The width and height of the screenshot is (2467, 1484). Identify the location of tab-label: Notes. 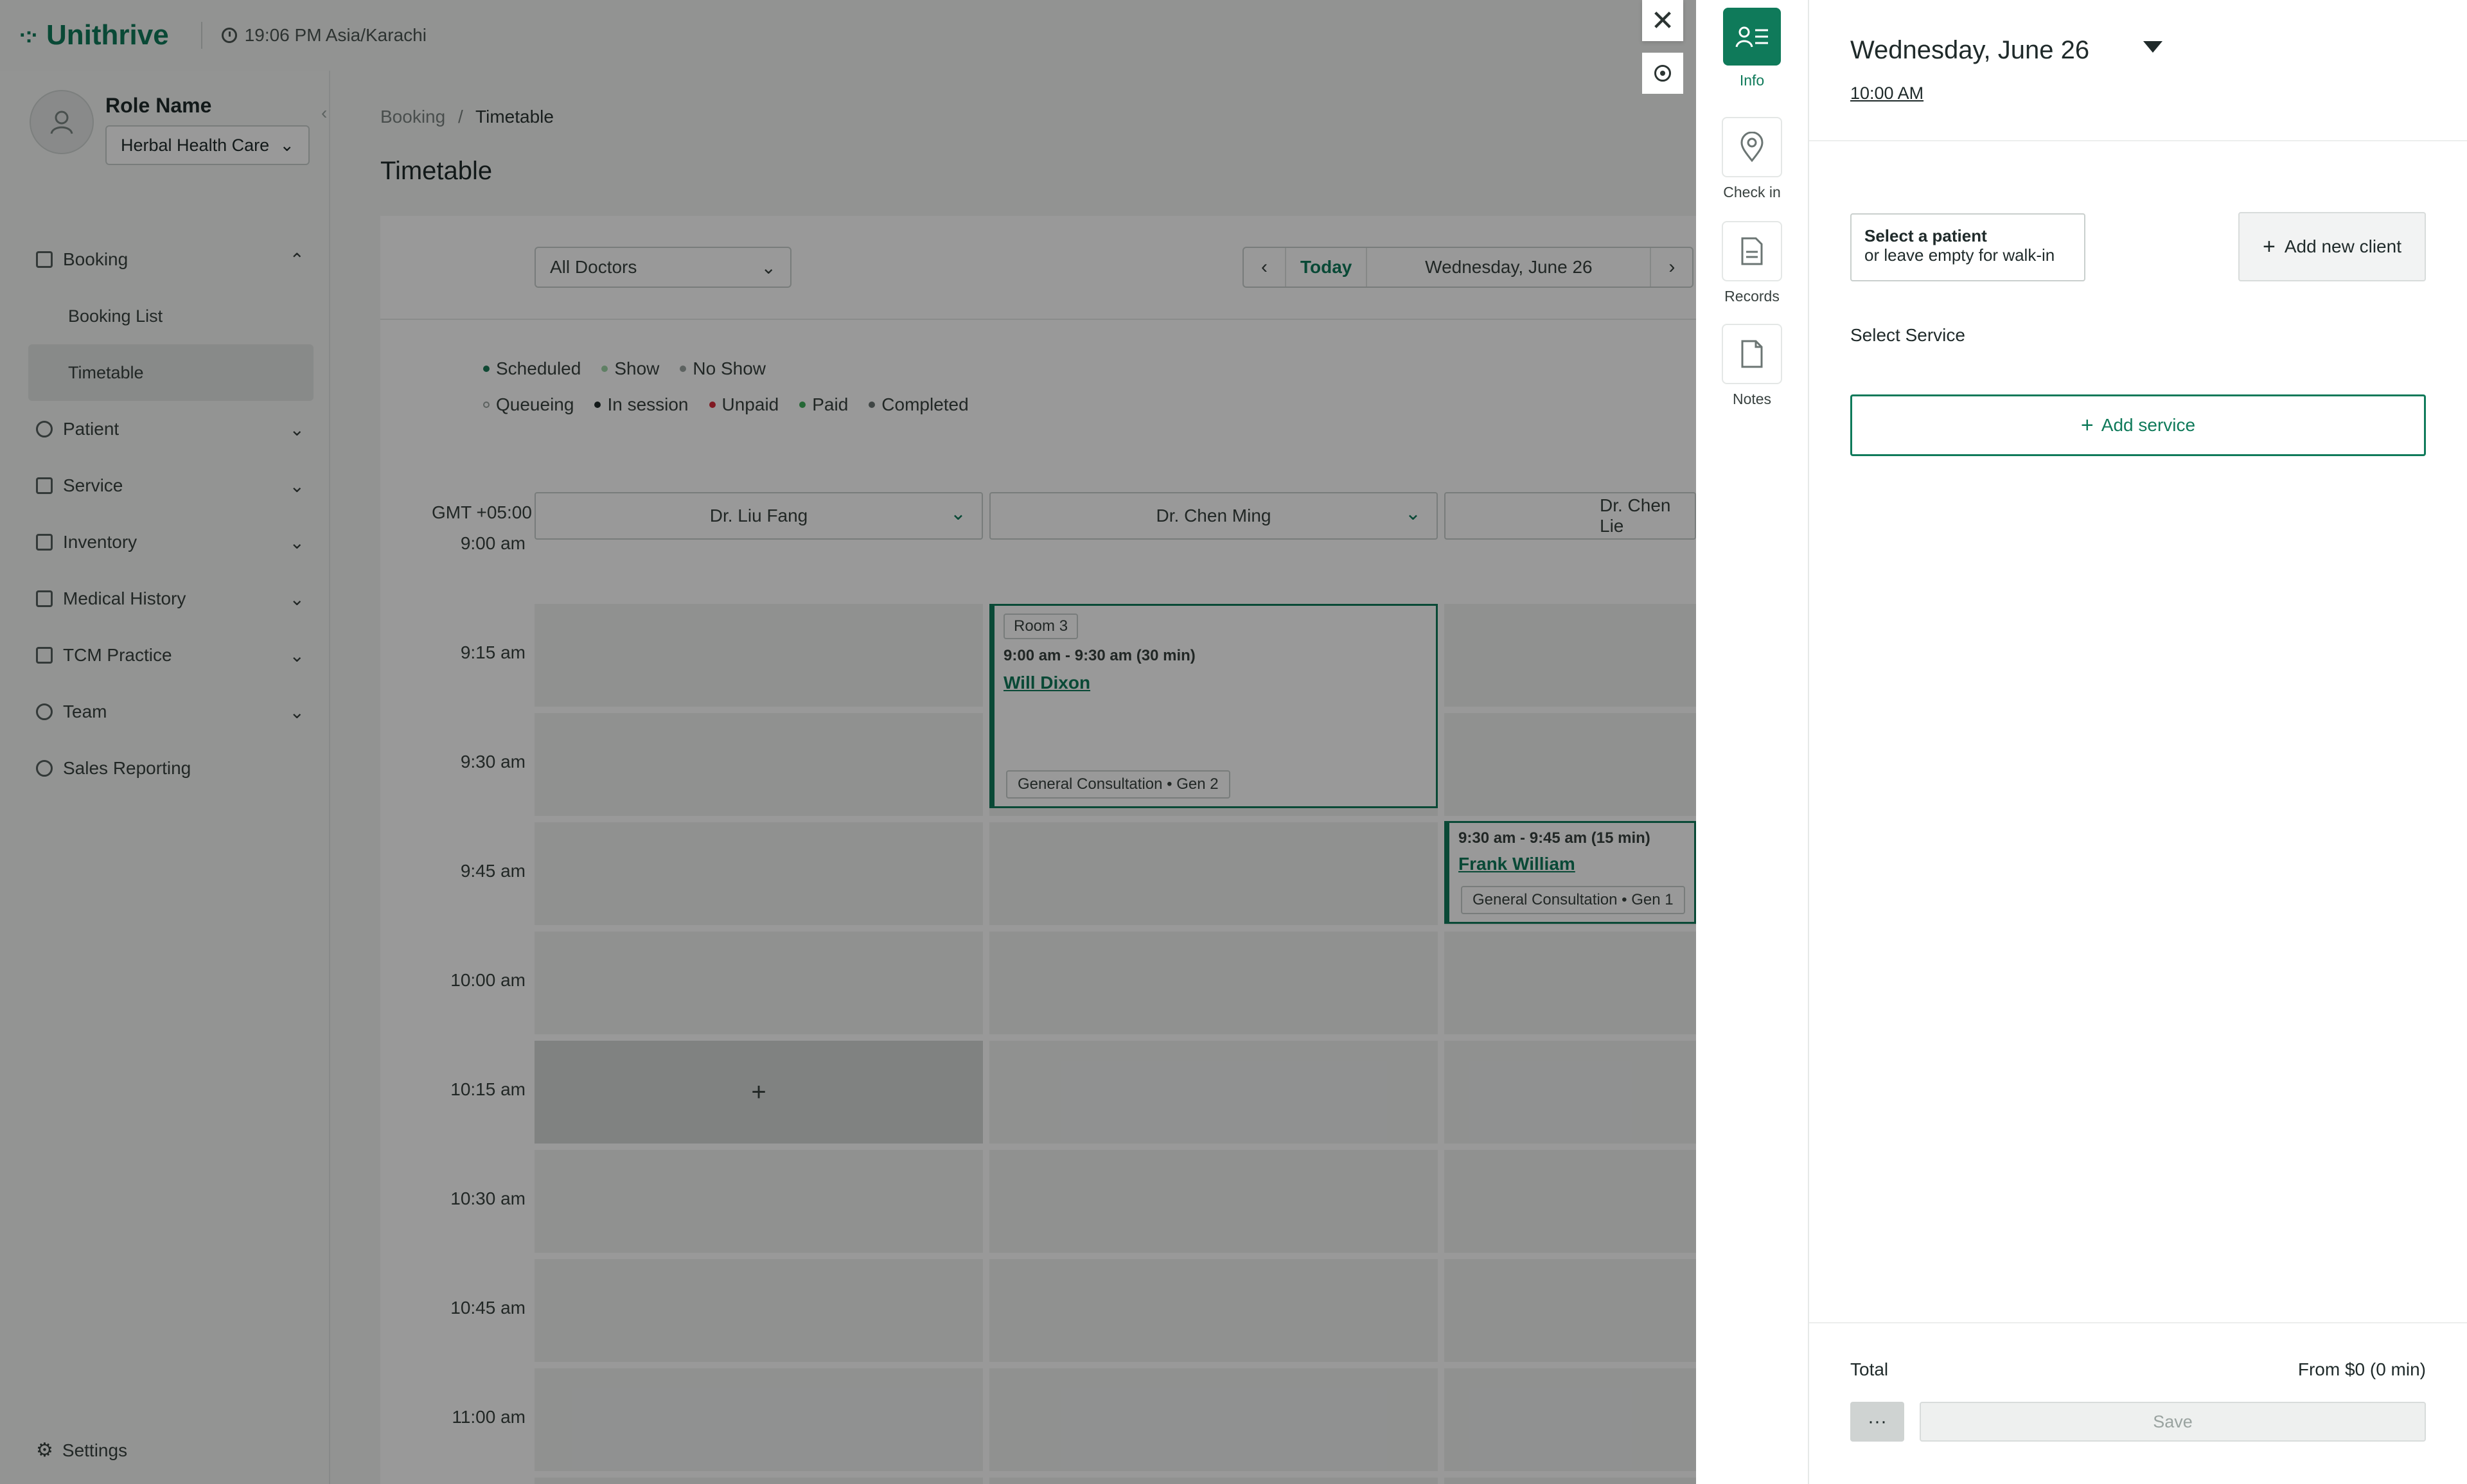
(1752, 399).